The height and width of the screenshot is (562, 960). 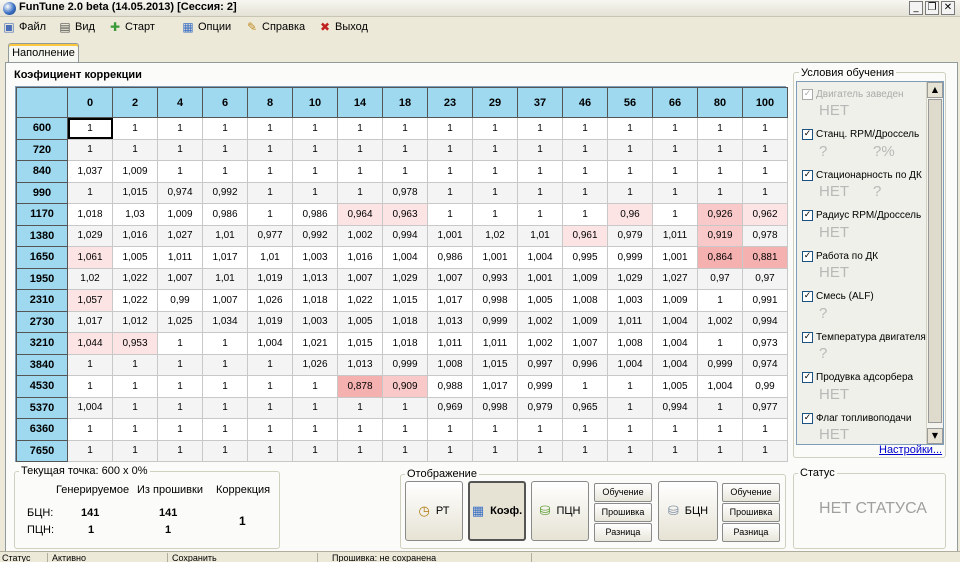 I want to click on coef-cell: 0,992, so click(x=315, y=235).